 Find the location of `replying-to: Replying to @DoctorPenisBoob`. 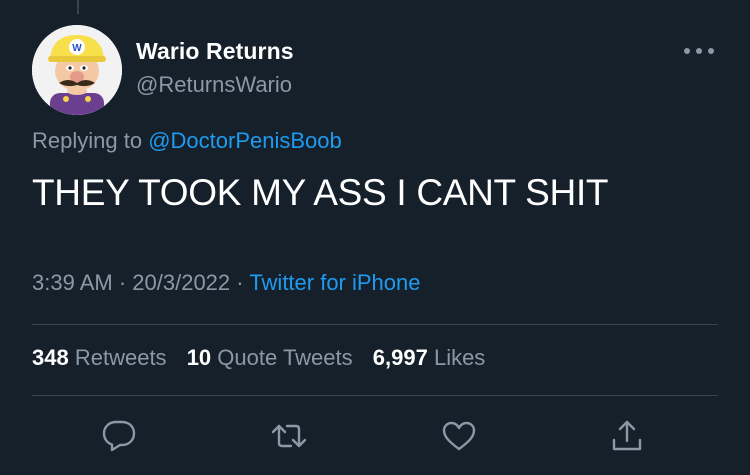

replying-to: Replying to @DoctorPenisBoob is located at coordinates (187, 141).